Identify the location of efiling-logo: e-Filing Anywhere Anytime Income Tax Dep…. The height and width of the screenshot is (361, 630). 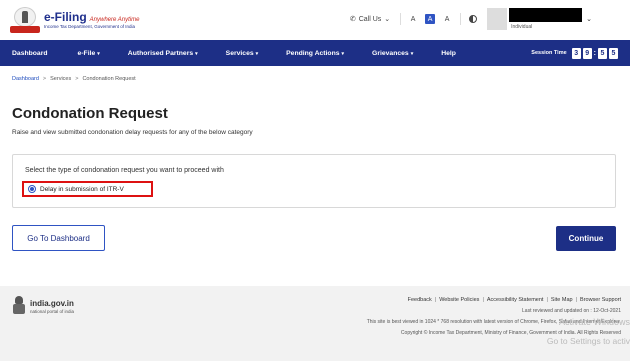
(74, 20).